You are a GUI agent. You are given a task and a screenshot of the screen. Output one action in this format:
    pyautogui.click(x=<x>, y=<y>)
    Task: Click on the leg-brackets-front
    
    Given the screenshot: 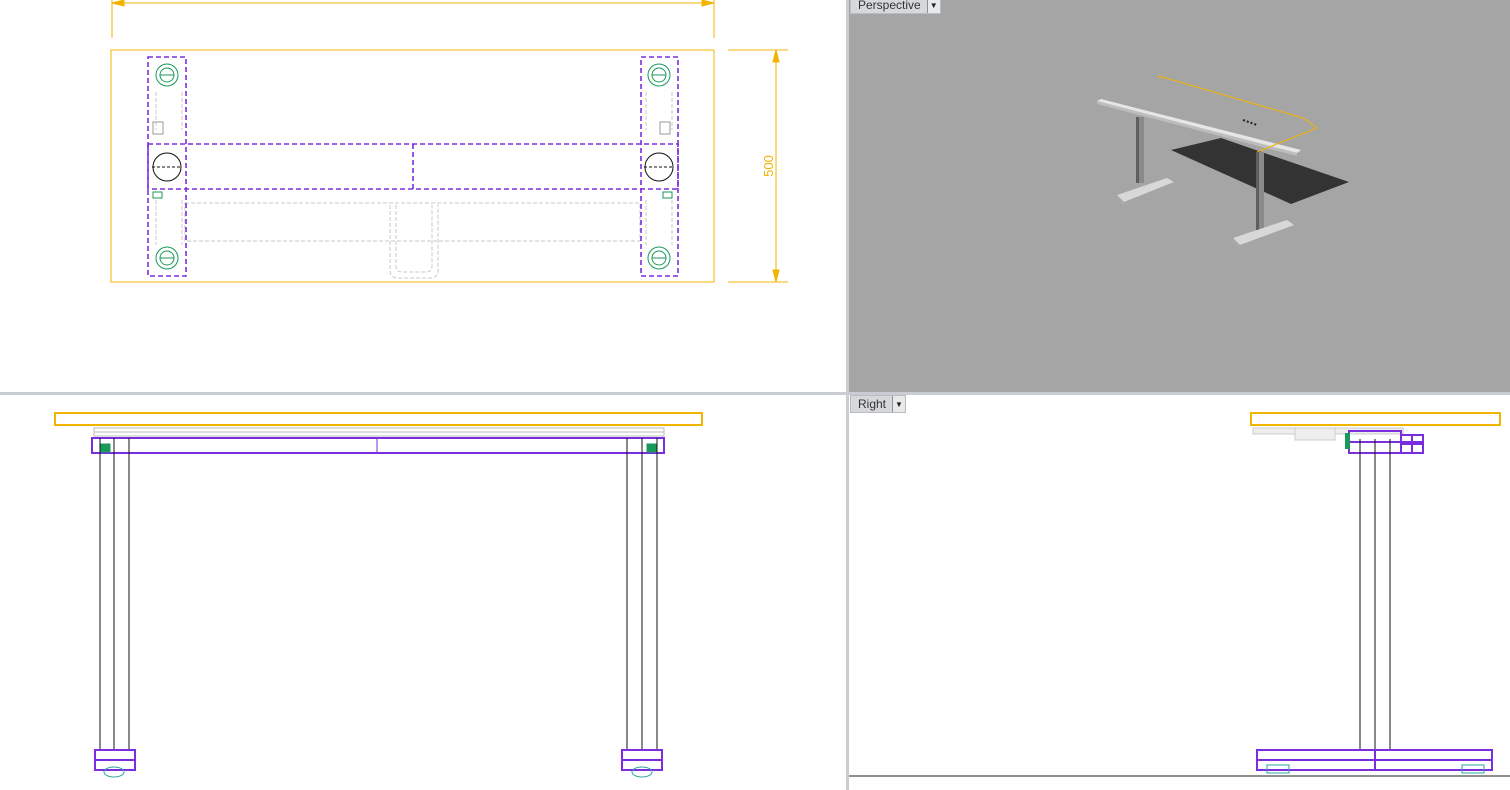 What is the action you would take?
    pyautogui.click(x=378, y=448)
    